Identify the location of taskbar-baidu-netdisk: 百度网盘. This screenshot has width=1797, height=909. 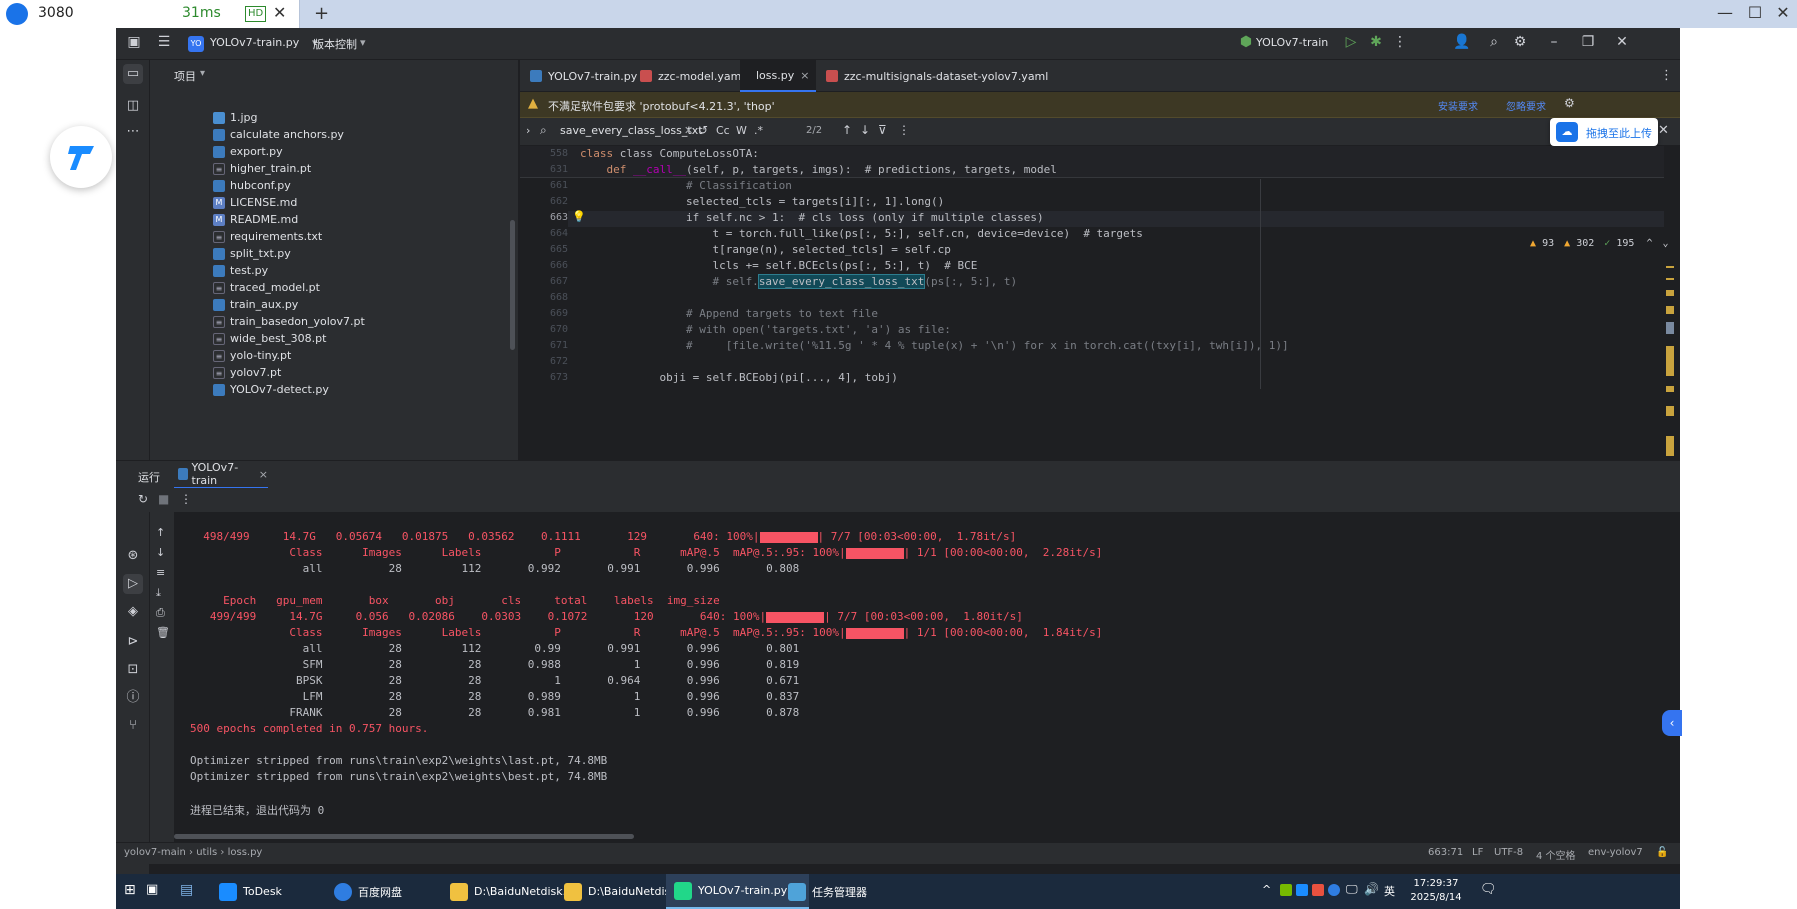
(368, 891).